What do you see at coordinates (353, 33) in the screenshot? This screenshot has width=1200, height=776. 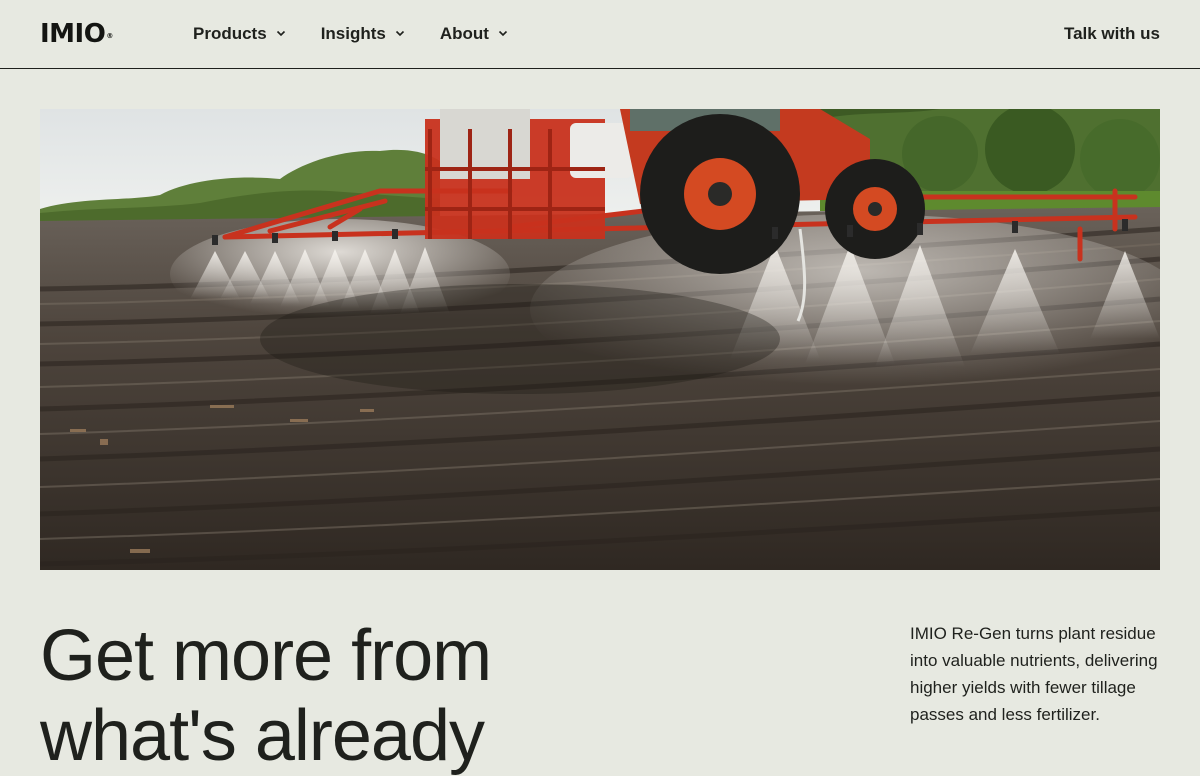 I see `nav-item-label: Insights` at bounding box center [353, 33].